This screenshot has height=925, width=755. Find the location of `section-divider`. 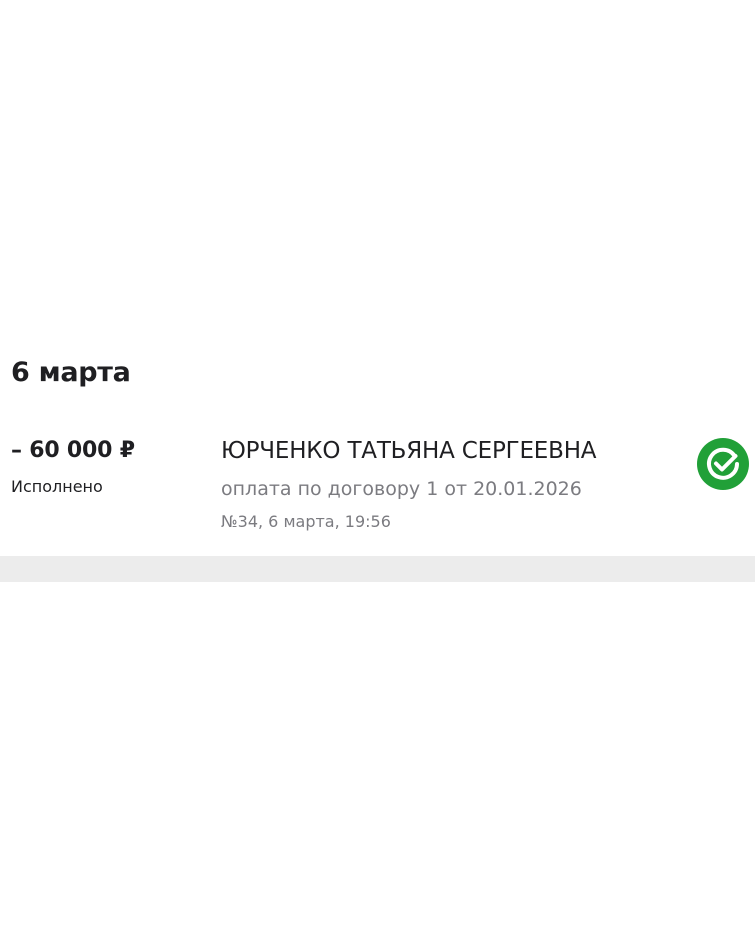

section-divider is located at coordinates (377, 569).